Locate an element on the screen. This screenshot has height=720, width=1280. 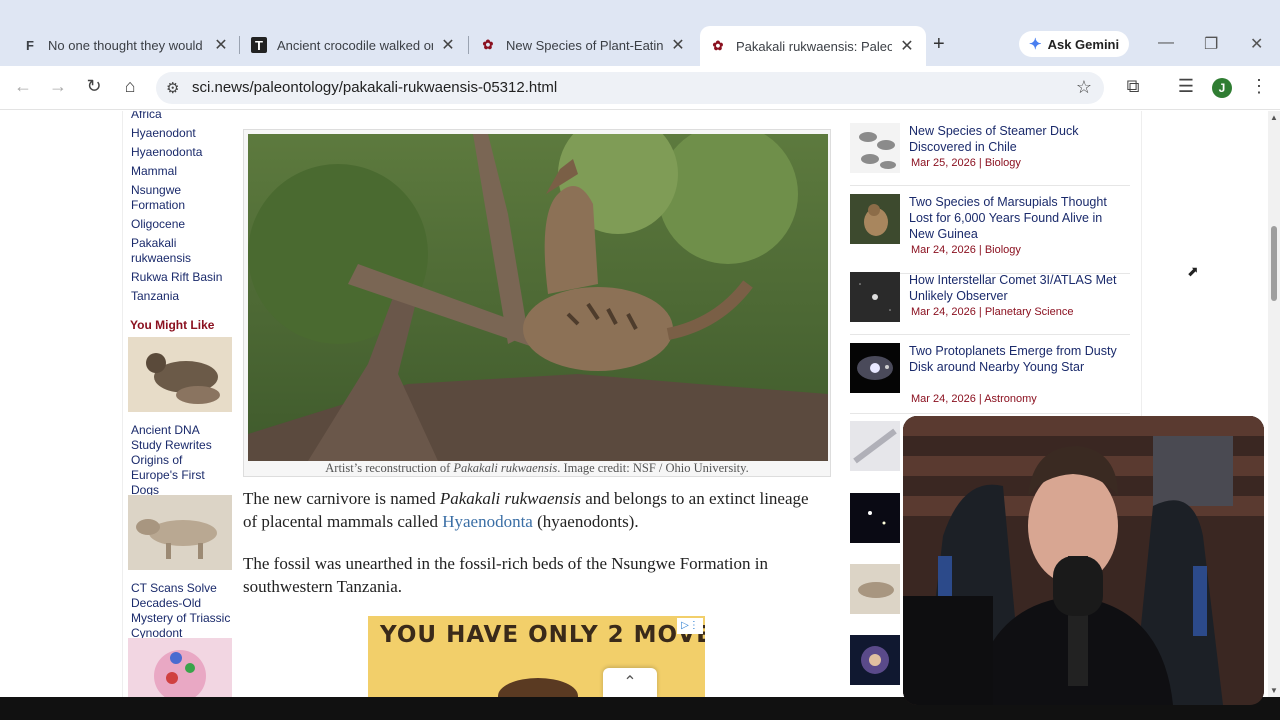
related-article-meta: Mar 24, 2026 | Astronomy is located at coordinates (974, 399).